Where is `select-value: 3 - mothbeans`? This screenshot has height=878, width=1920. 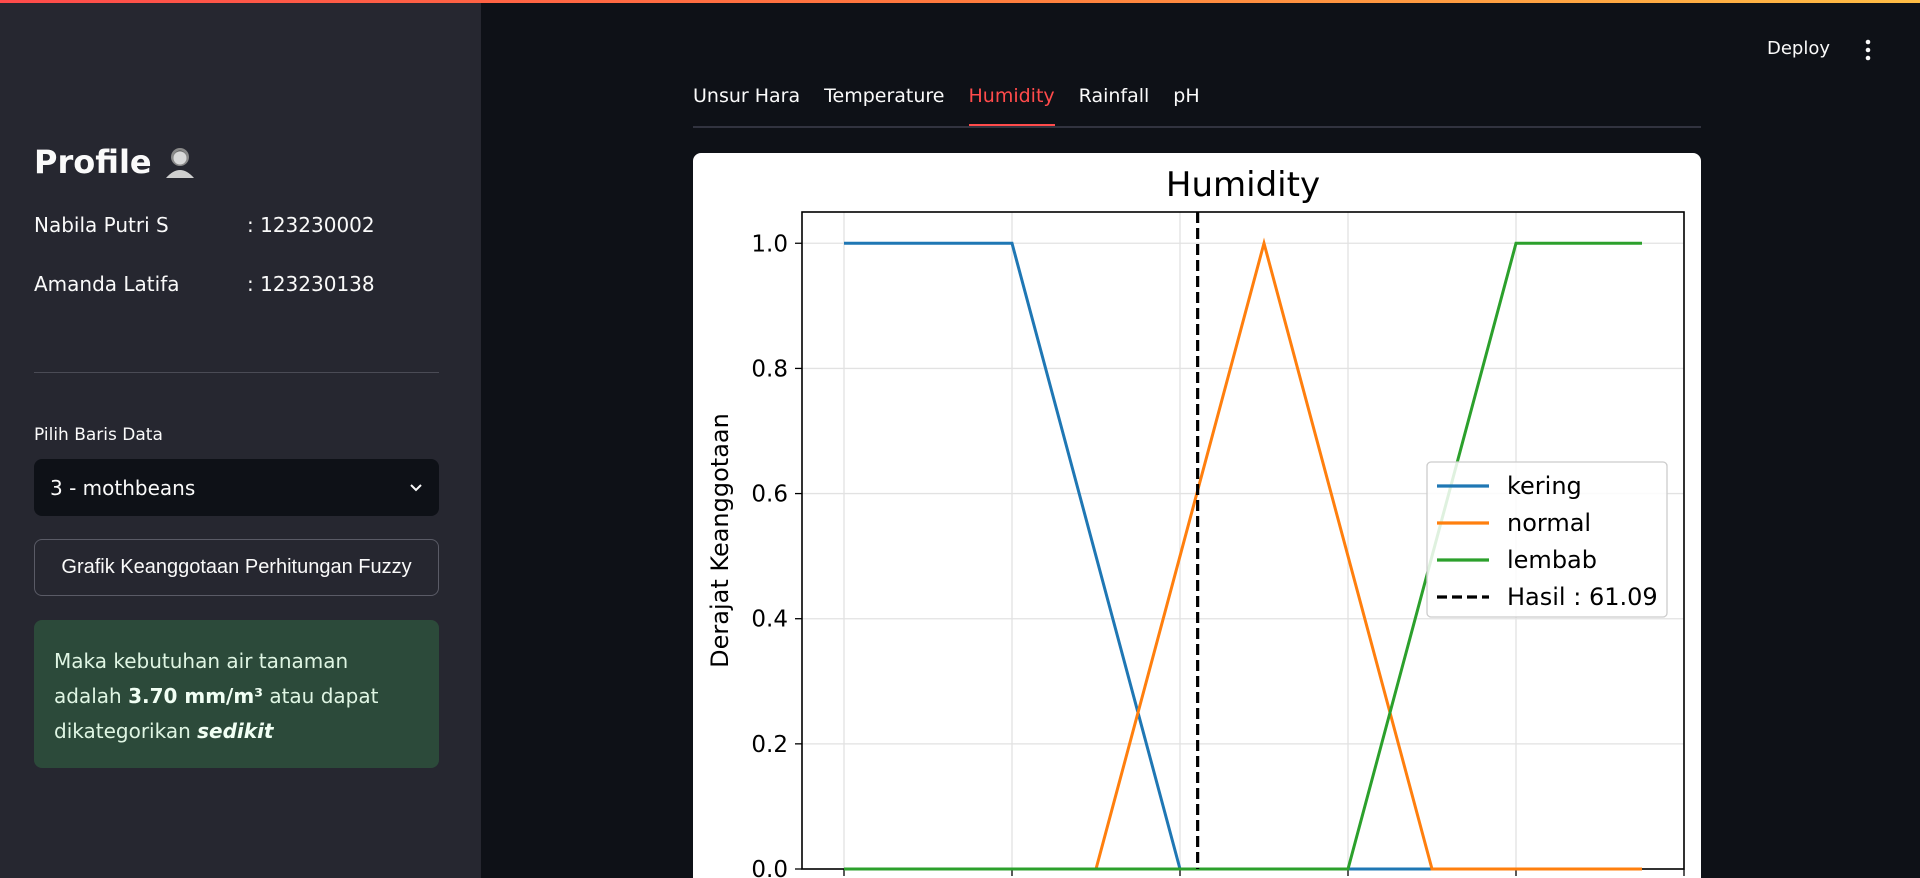
select-value: 3 - mothbeans is located at coordinates (123, 487).